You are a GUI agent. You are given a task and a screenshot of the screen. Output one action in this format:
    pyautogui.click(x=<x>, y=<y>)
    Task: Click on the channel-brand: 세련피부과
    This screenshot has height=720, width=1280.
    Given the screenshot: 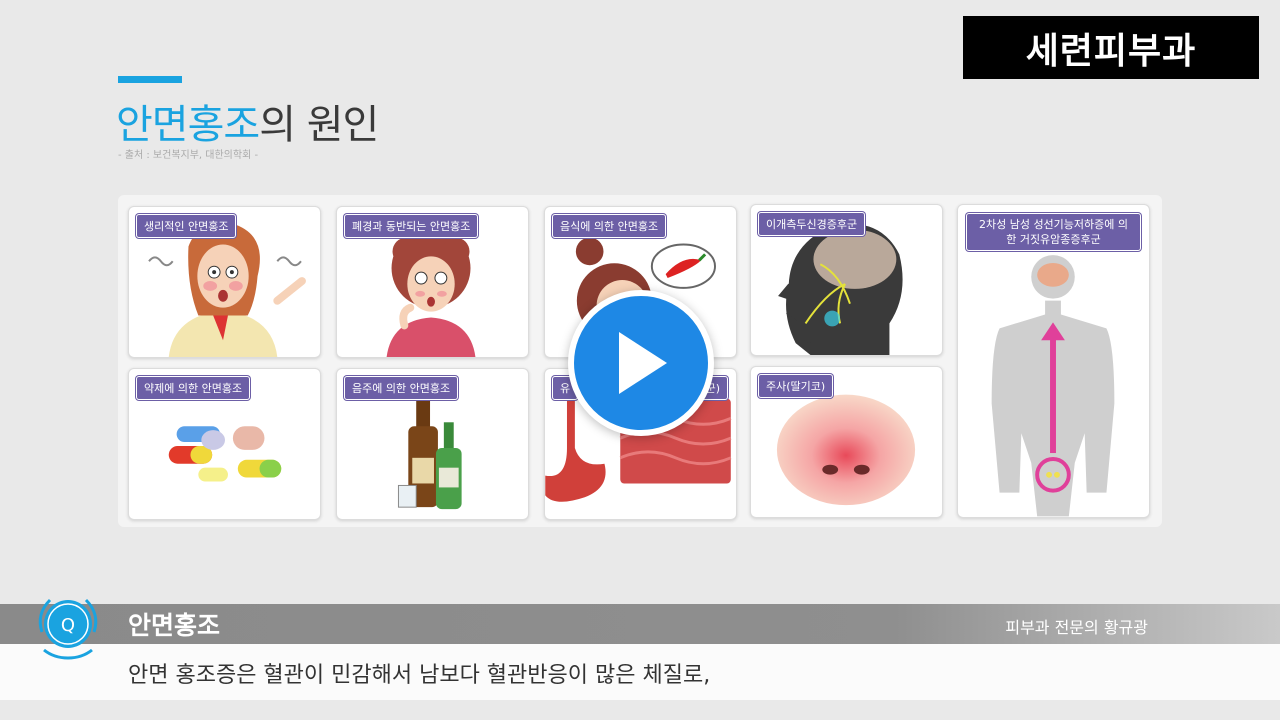 What is the action you would take?
    pyautogui.click(x=1111, y=47)
    